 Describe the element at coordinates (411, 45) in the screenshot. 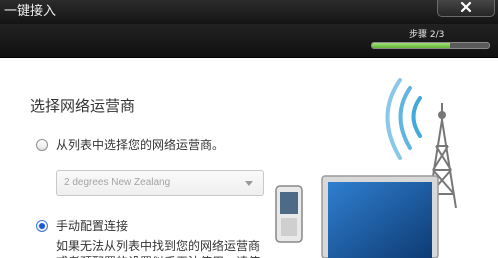

I see `step-progress-fill` at that location.